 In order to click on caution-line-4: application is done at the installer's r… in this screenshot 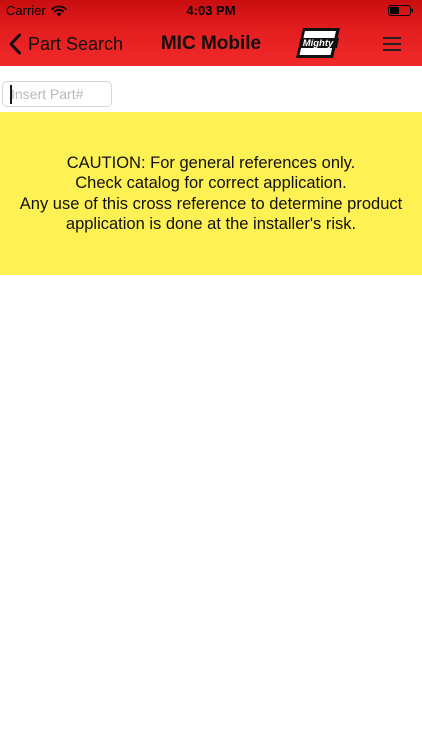, I will do `click(211, 224)`.